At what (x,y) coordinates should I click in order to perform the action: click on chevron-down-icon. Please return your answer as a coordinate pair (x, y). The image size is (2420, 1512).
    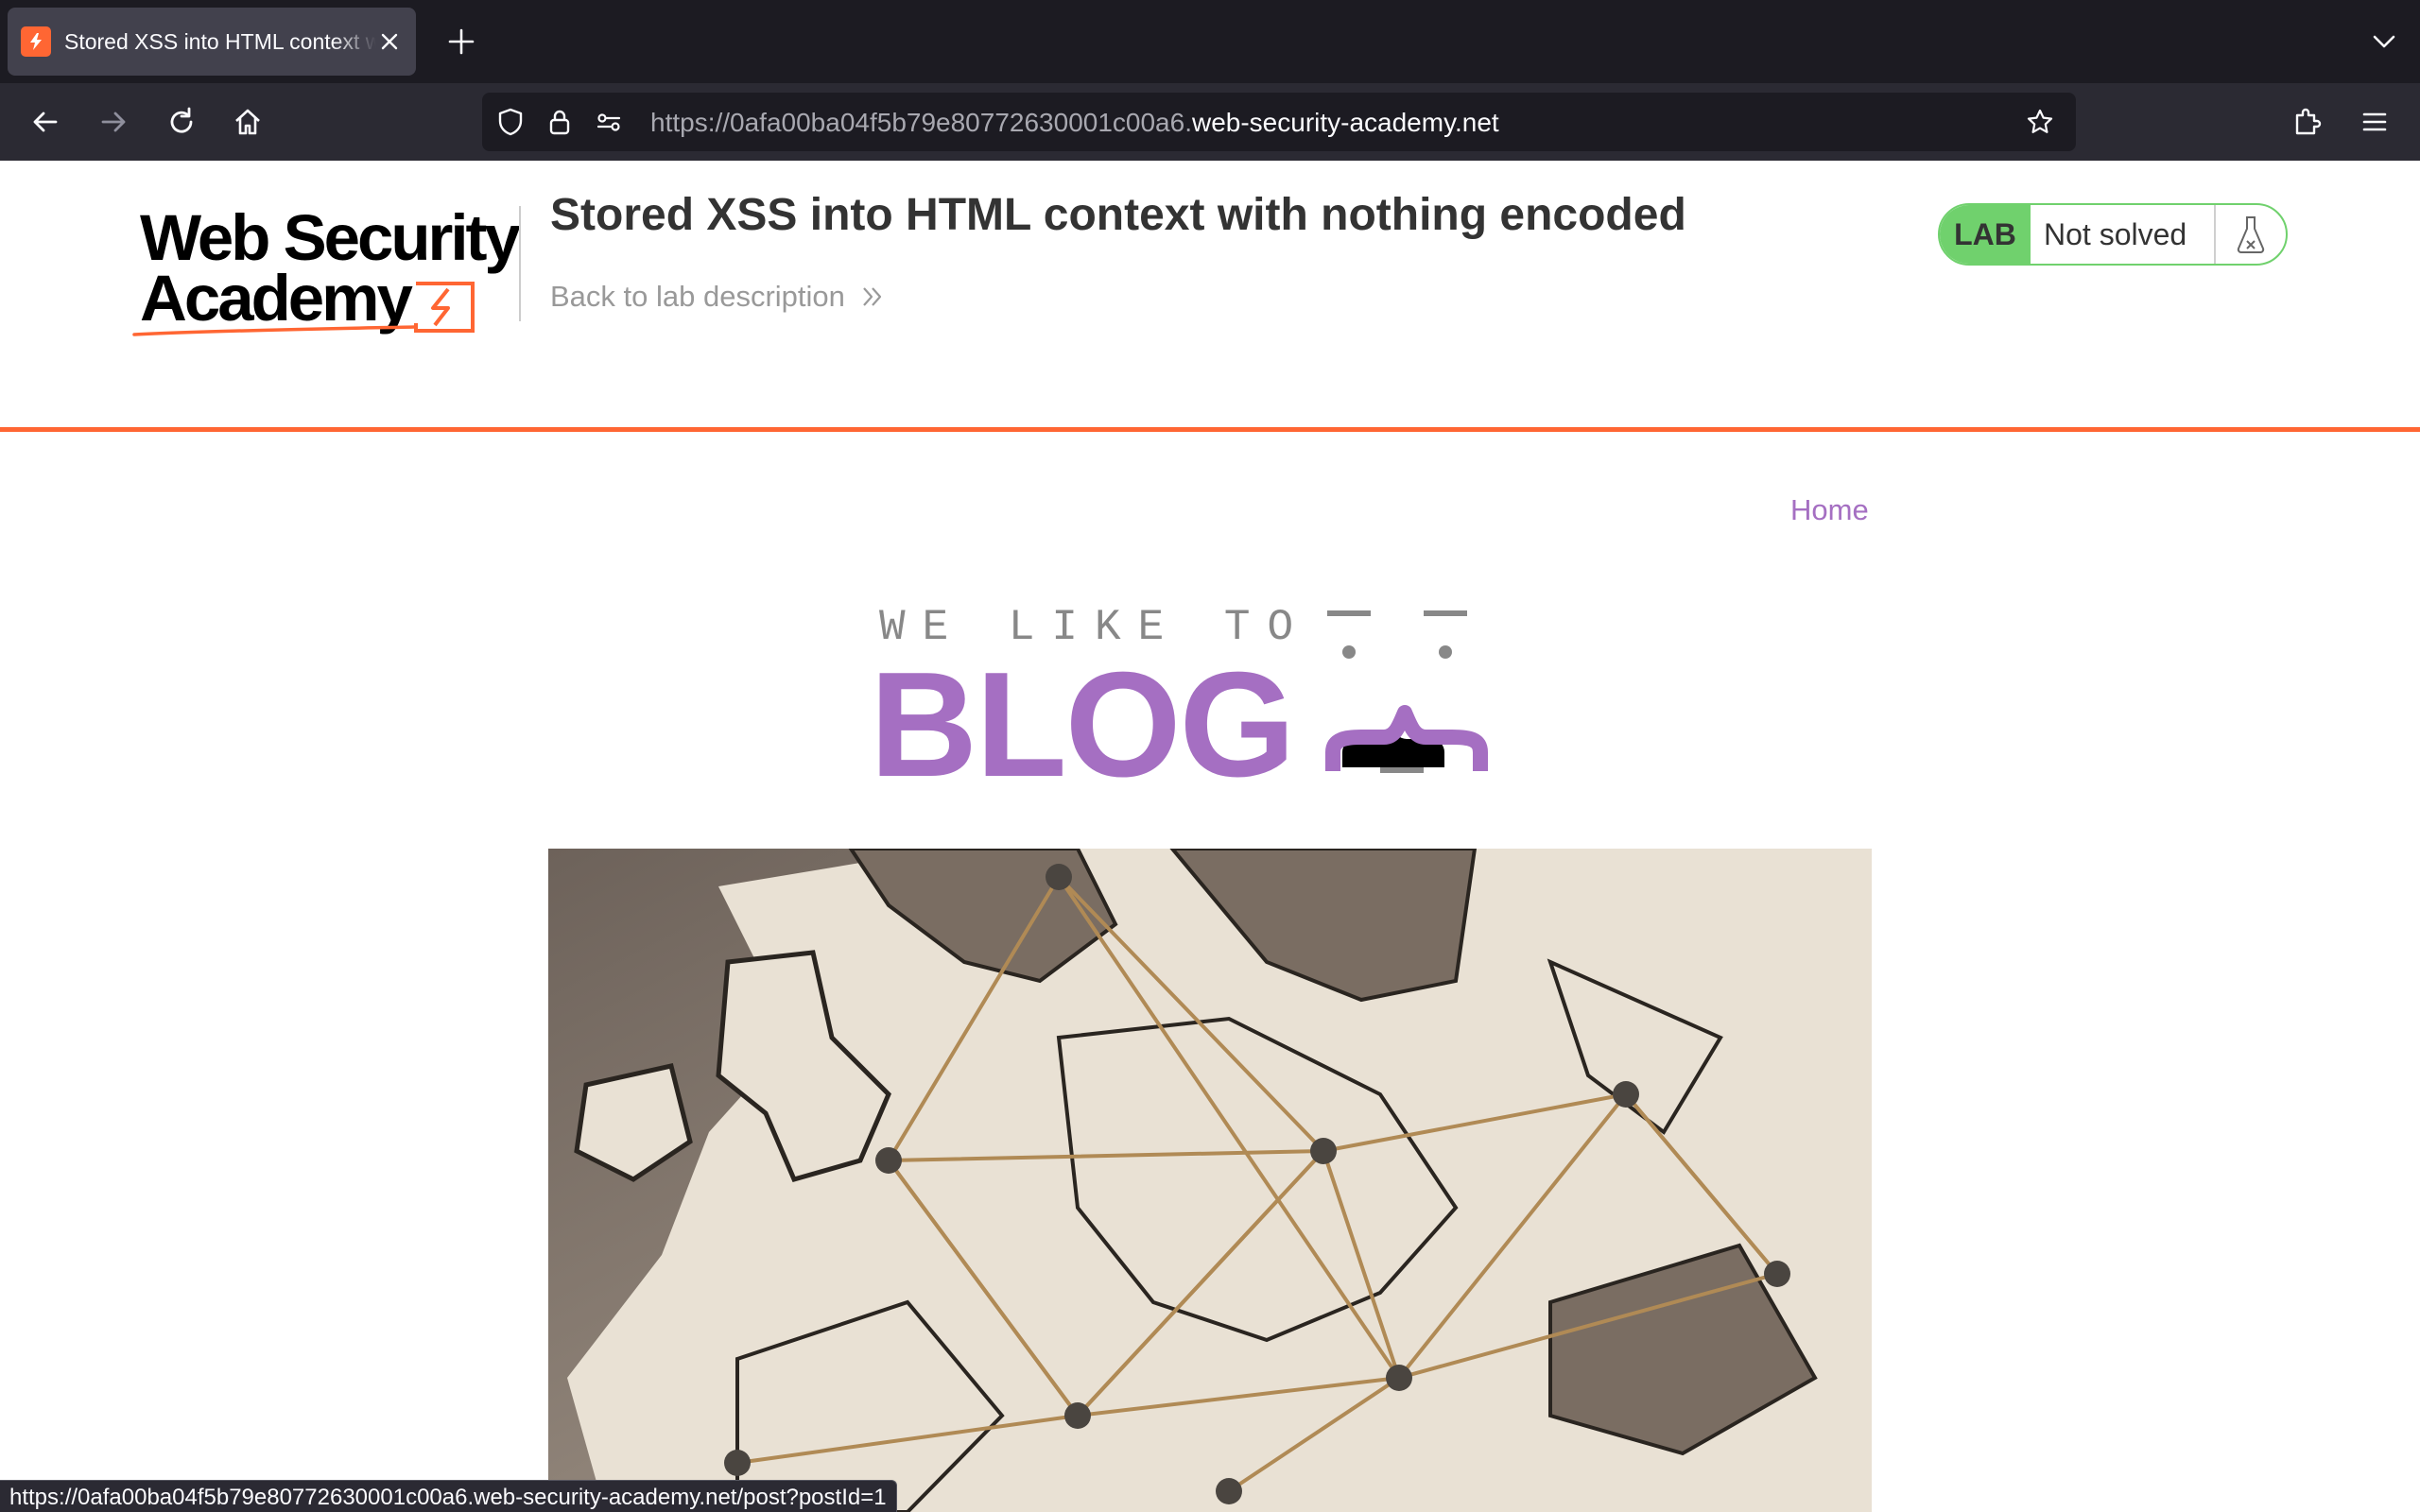
    Looking at the image, I should click on (2384, 41).